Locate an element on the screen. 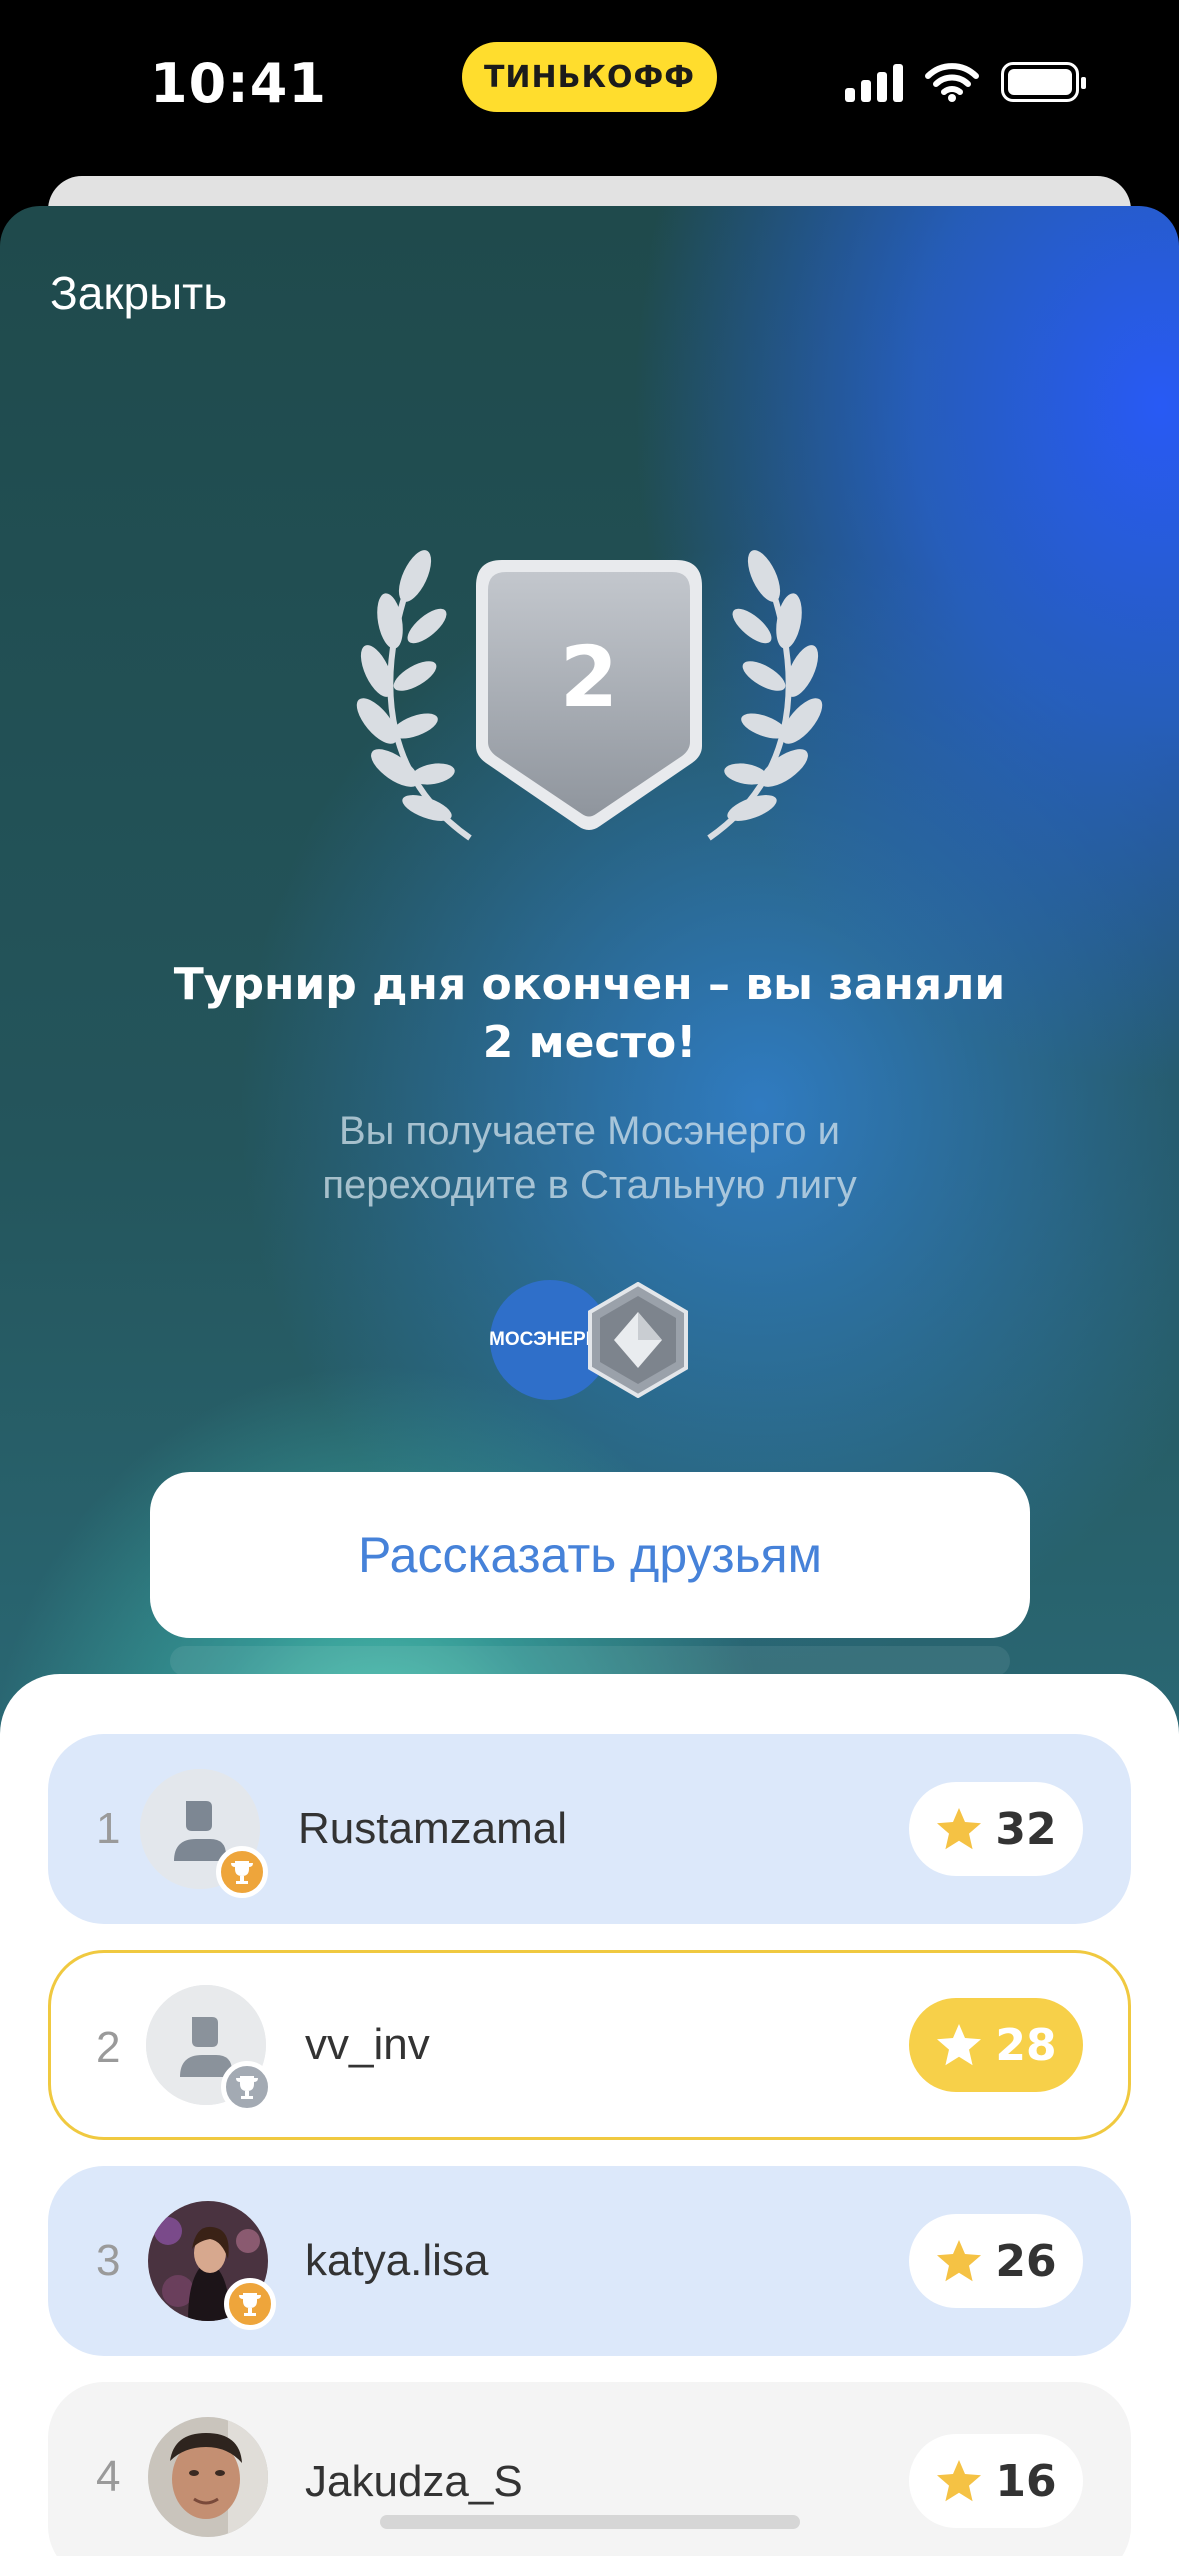 The height and width of the screenshot is (2556, 1179). rank: 4 is located at coordinates (108, 2476).